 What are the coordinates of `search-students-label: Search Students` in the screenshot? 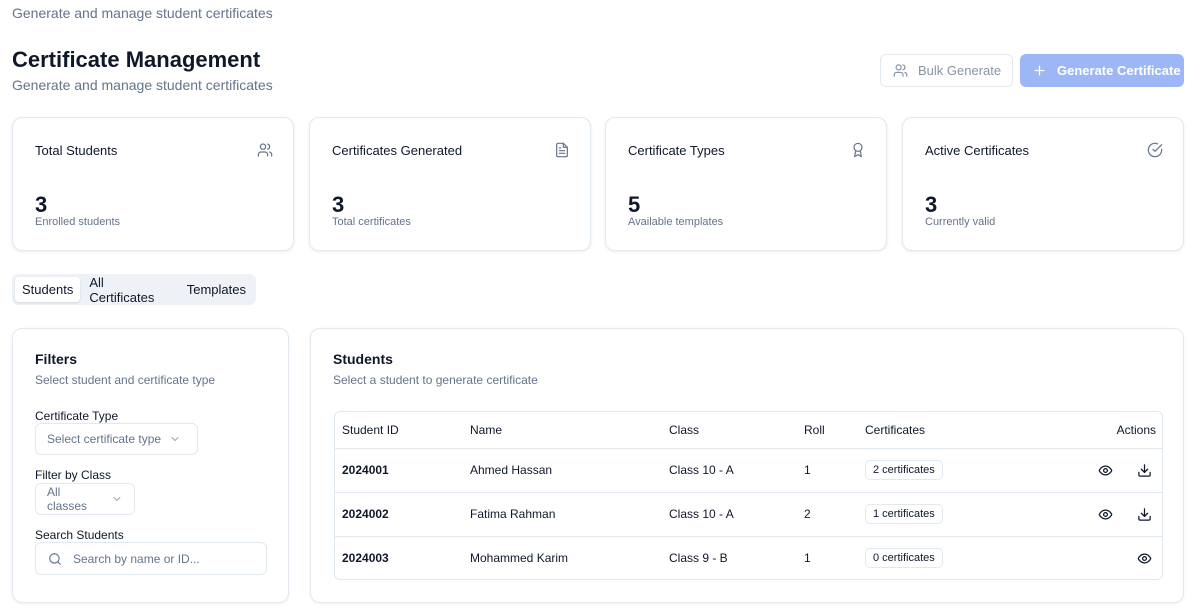 It's located at (79, 535).